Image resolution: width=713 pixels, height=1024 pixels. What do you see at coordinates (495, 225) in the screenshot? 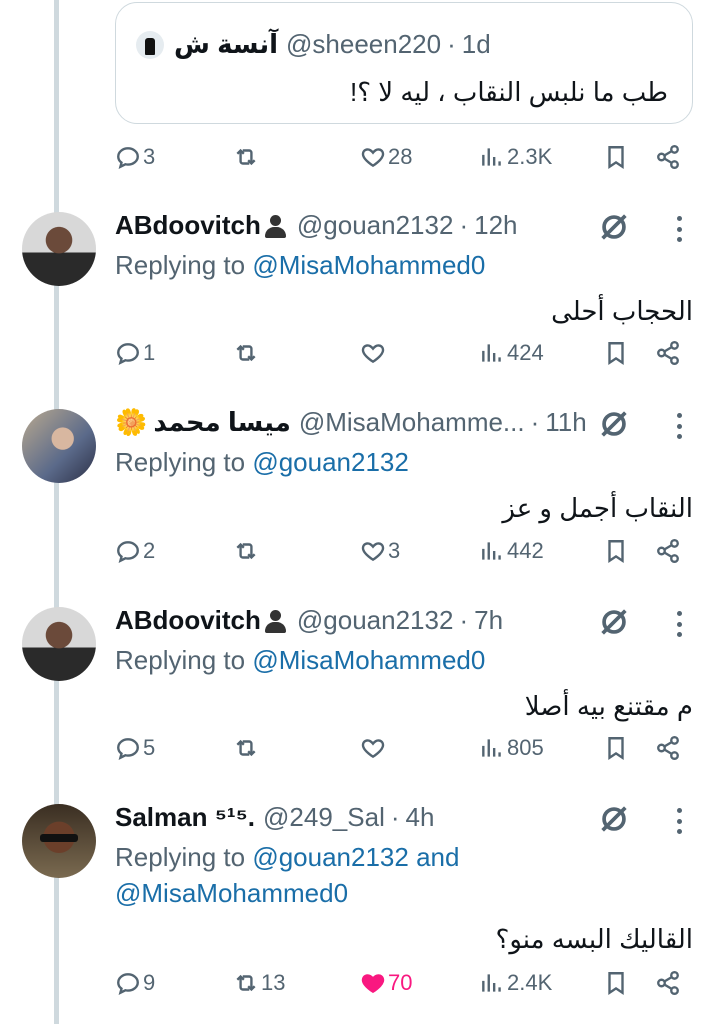
I see `tweet-time: 12h` at bounding box center [495, 225].